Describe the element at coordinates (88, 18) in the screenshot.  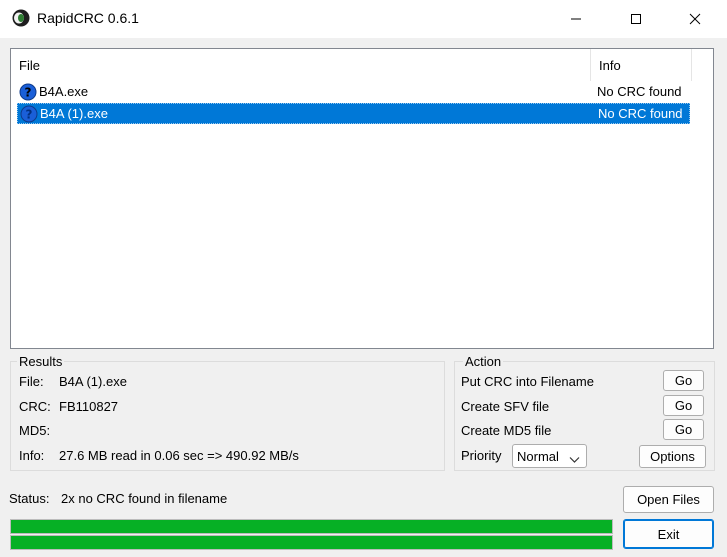
I see `window-title: RapidCRC 0.6.1` at that location.